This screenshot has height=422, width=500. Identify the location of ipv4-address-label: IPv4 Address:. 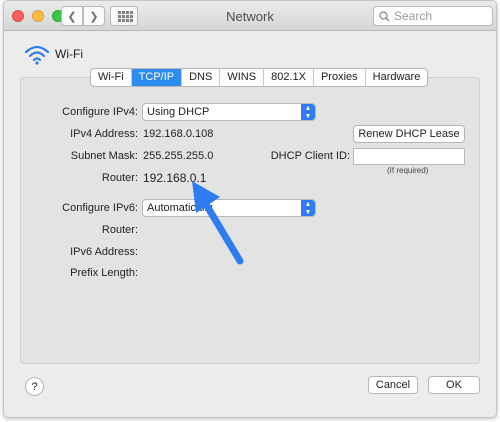
(104, 134).